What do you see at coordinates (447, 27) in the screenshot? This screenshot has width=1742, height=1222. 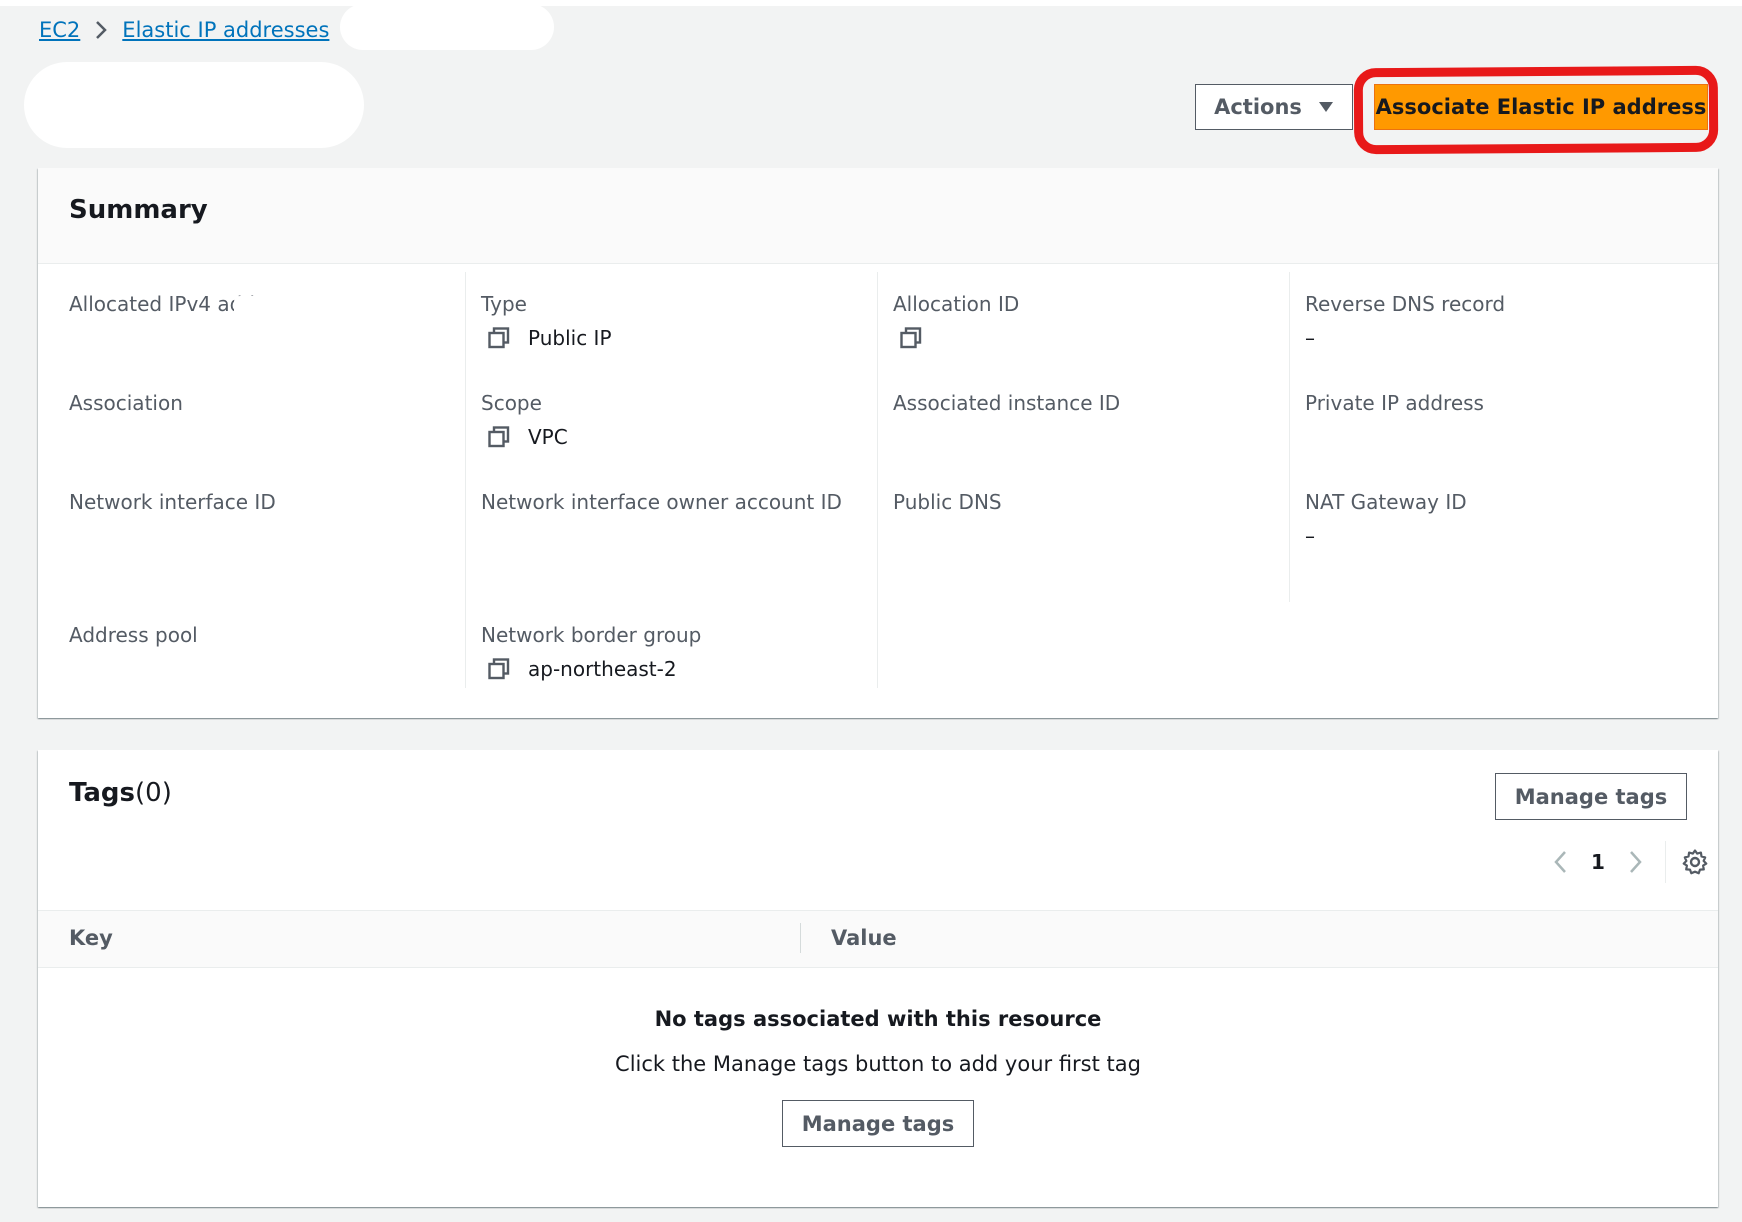 I see `redacted-breadcrumb-current` at bounding box center [447, 27].